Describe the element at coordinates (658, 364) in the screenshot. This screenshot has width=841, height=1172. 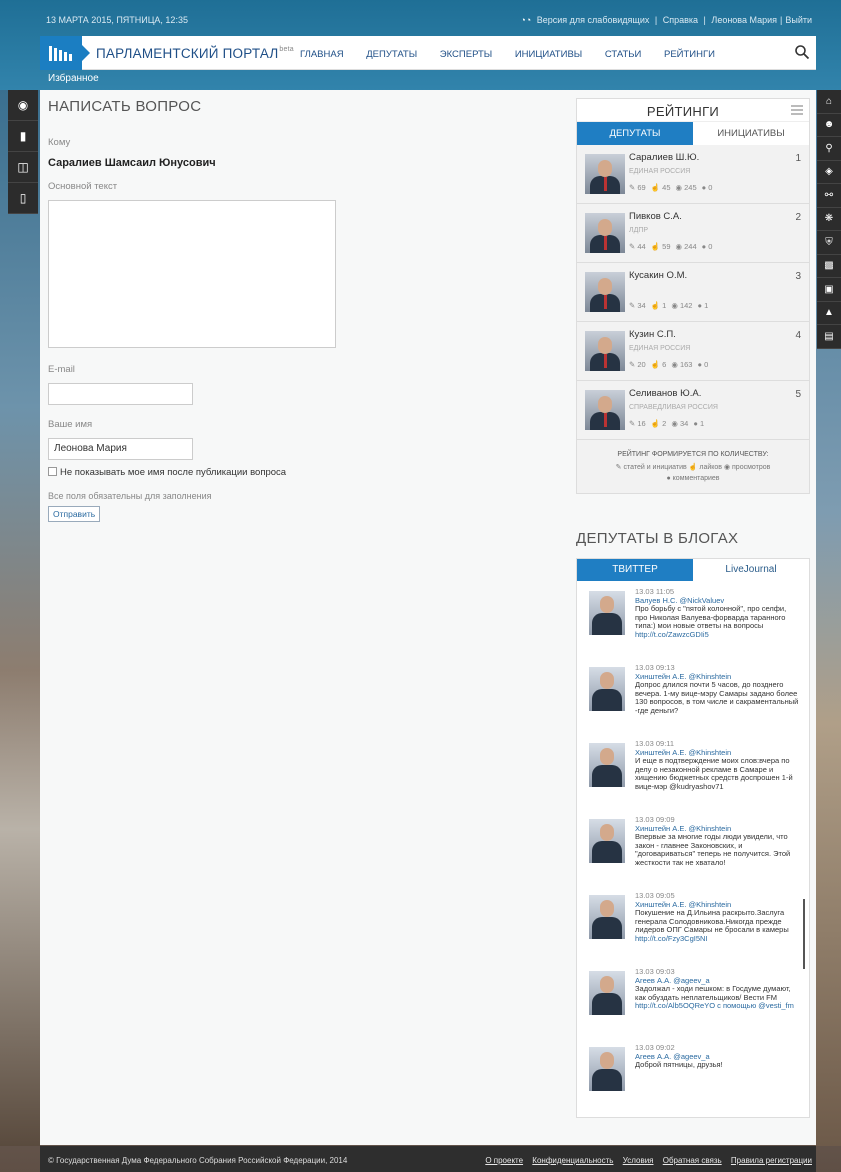
I see `likes-count: ☝ 6` at that location.